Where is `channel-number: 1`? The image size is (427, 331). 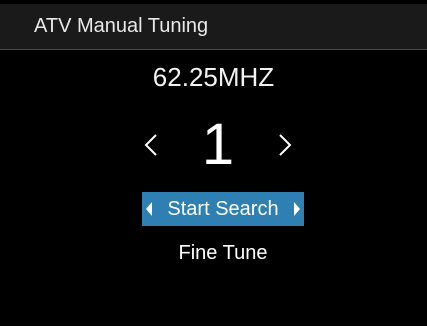
channel-number: 1 is located at coordinates (218, 144).